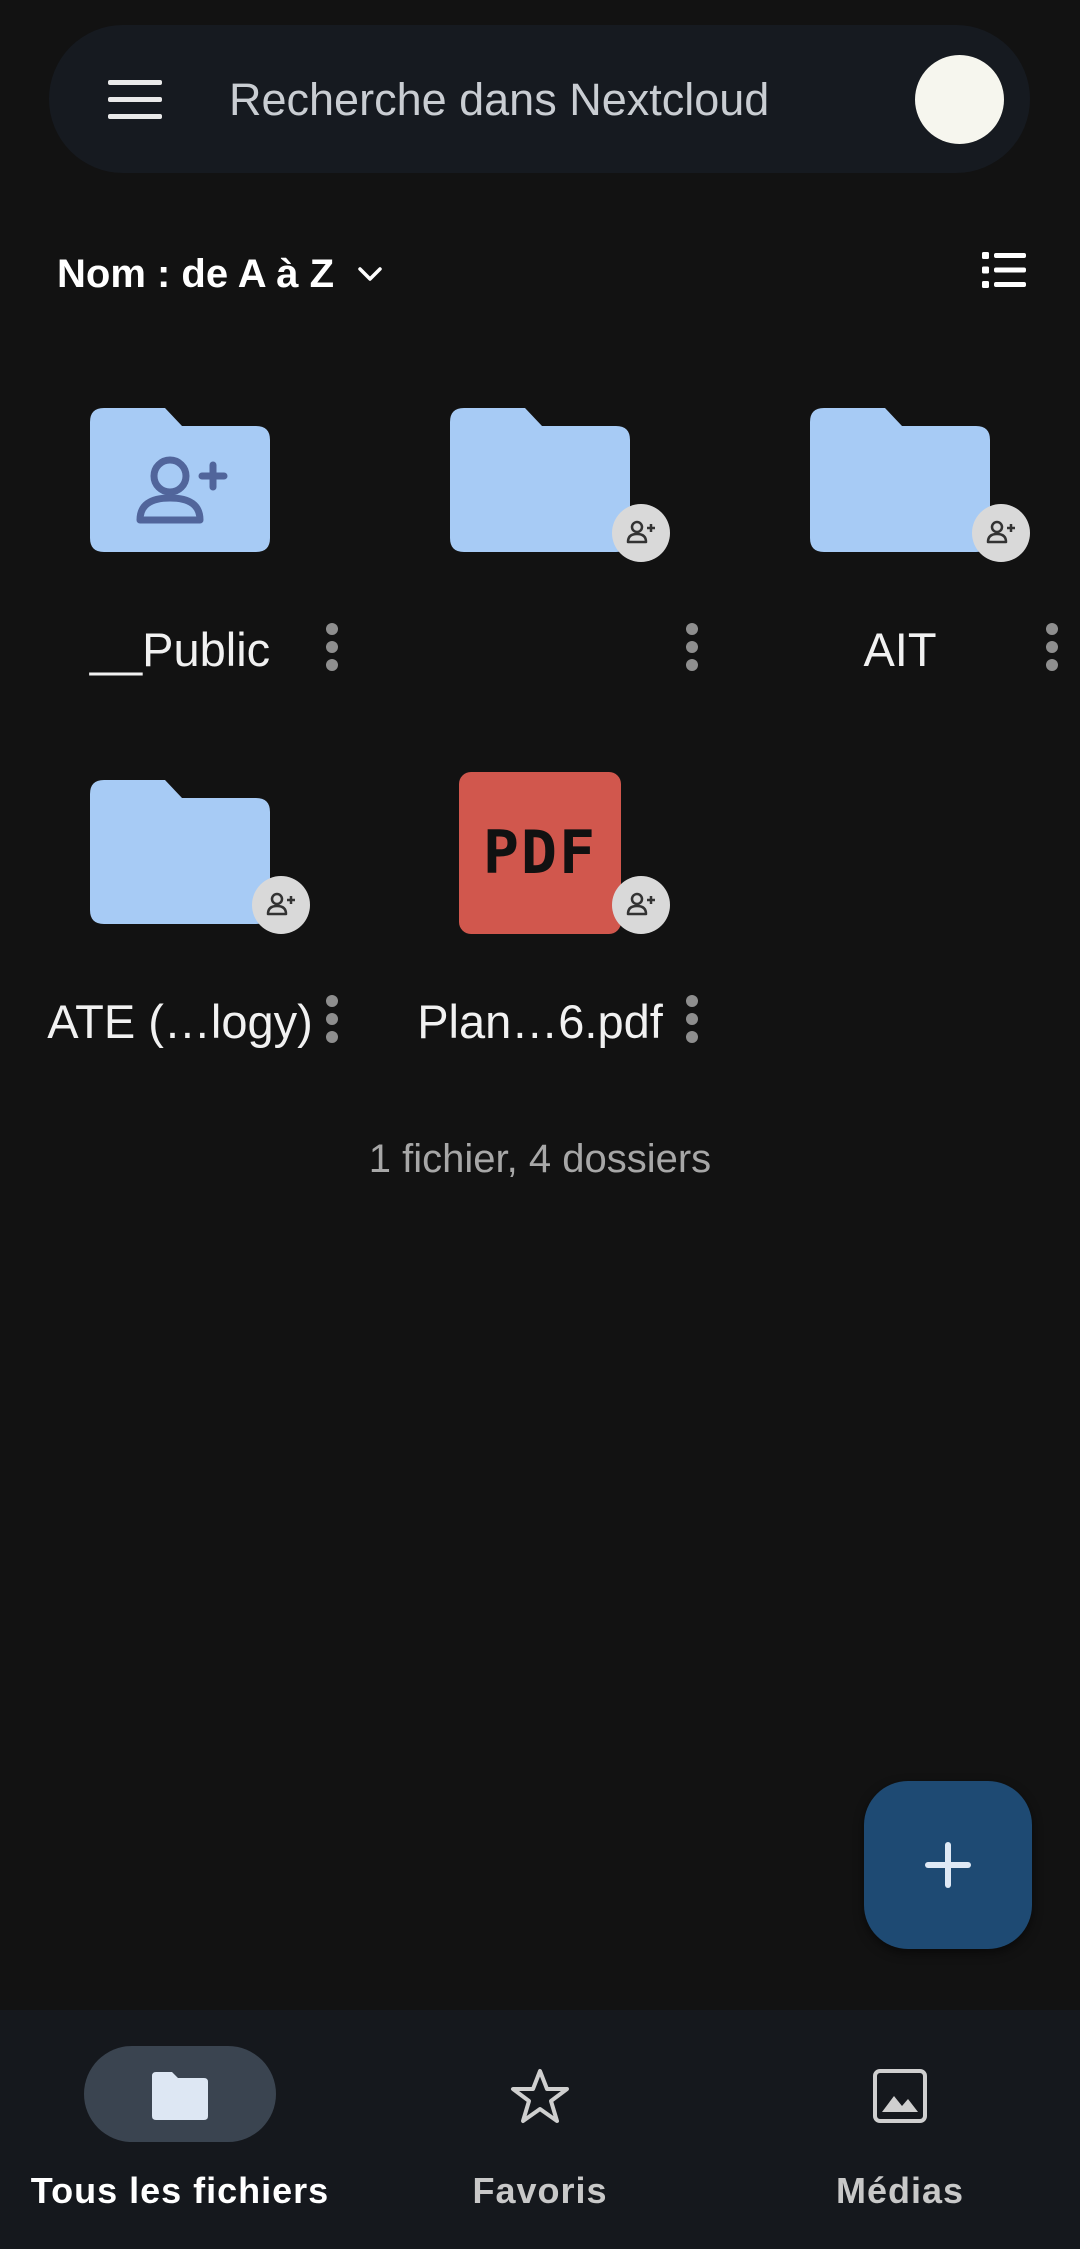 This screenshot has height=2249, width=1080. What do you see at coordinates (540, 1021) in the screenshot?
I see `item-name: Plan…6.pdf` at bounding box center [540, 1021].